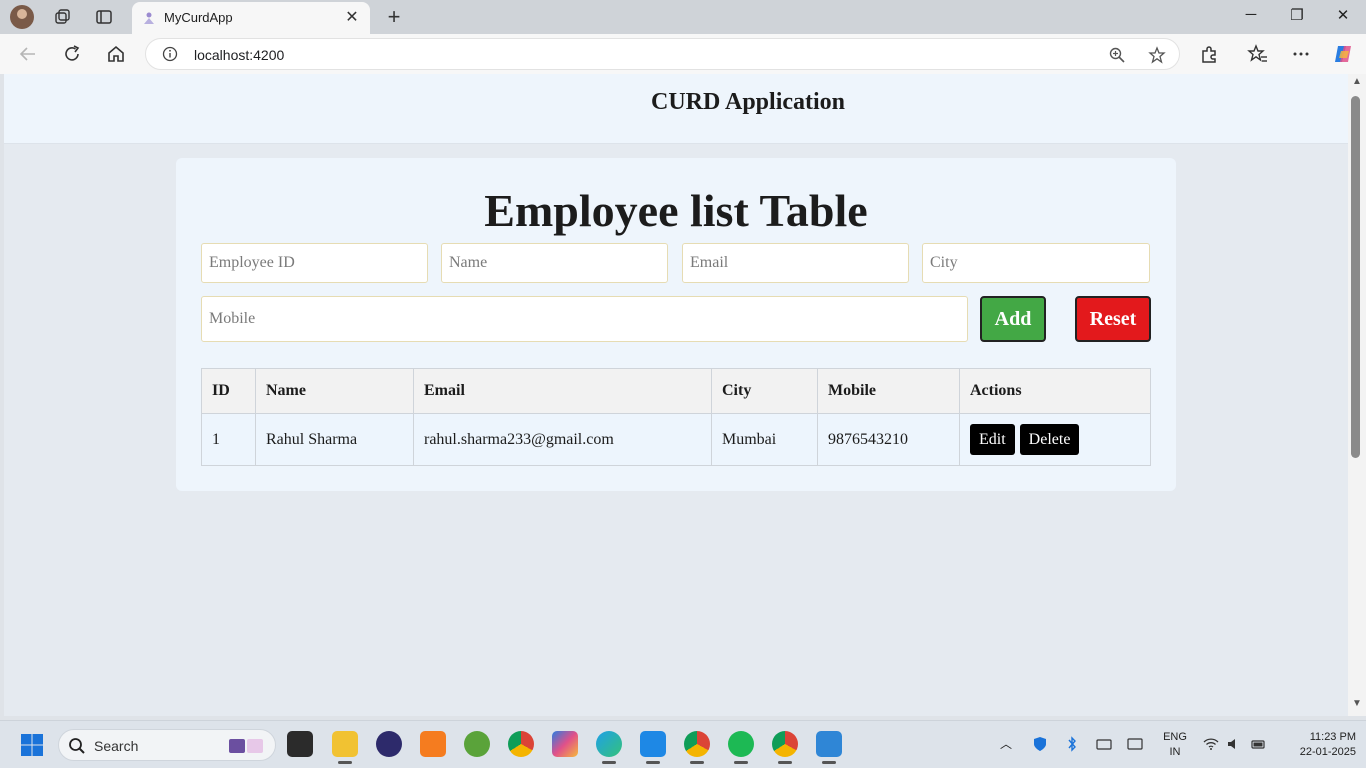  Describe the element at coordinates (584, 319) in the screenshot. I see `mobile-input` at that location.